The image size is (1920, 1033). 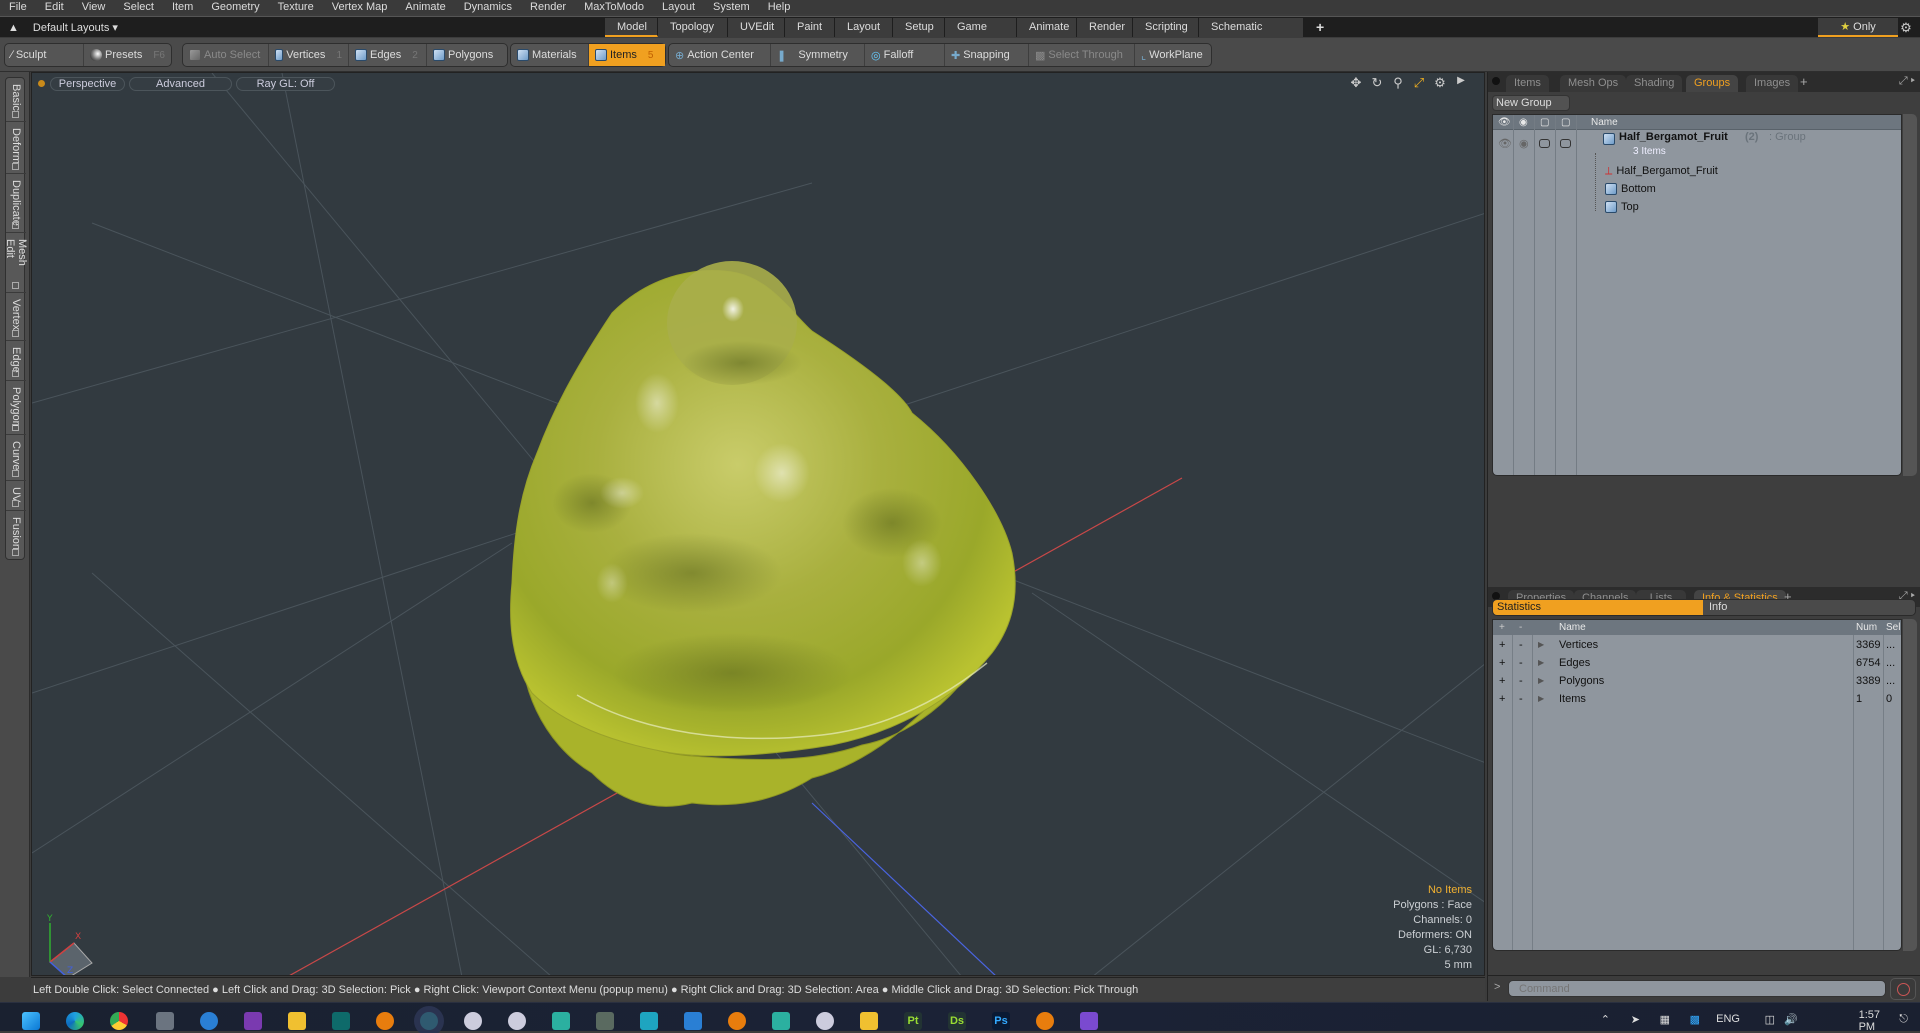 What do you see at coordinates (1654, 83) in the screenshot?
I see `tab-shading: Shading` at bounding box center [1654, 83].